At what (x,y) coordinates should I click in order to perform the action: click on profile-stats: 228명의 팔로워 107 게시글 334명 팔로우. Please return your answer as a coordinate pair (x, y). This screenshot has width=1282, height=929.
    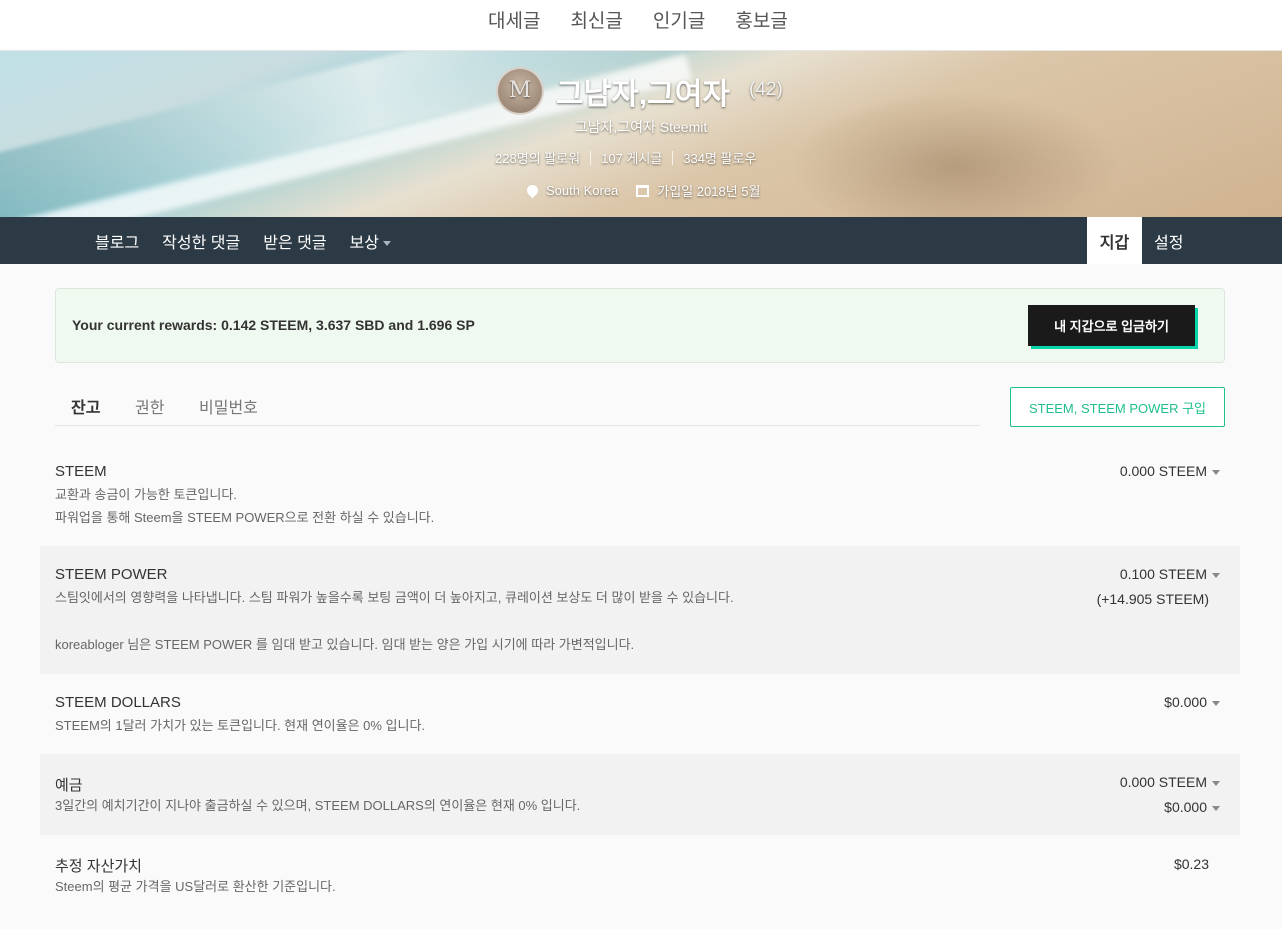
    Looking at the image, I should click on (625, 157).